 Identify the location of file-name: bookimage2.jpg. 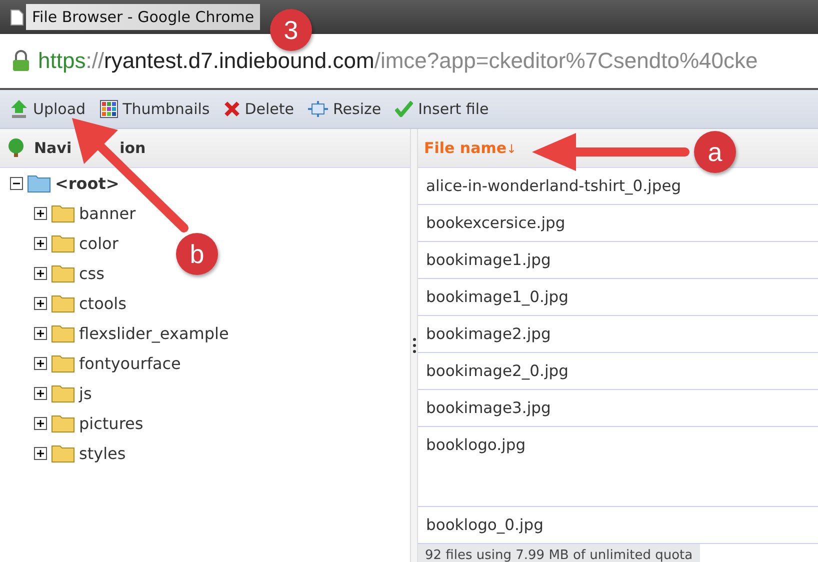
(488, 334).